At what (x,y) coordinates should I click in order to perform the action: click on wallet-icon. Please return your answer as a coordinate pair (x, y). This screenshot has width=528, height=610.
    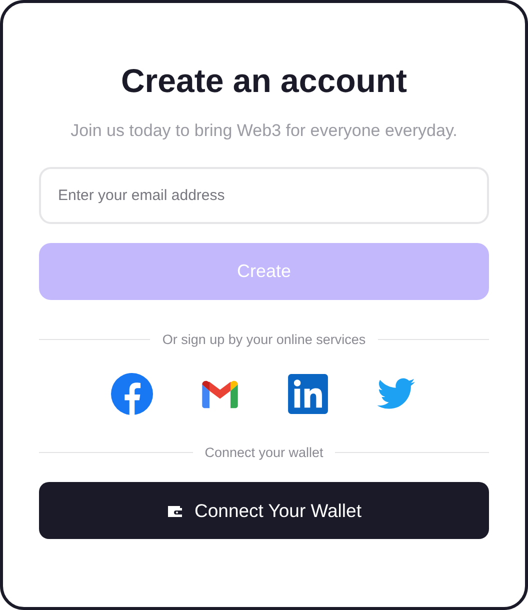
    Looking at the image, I should click on (174, 511).